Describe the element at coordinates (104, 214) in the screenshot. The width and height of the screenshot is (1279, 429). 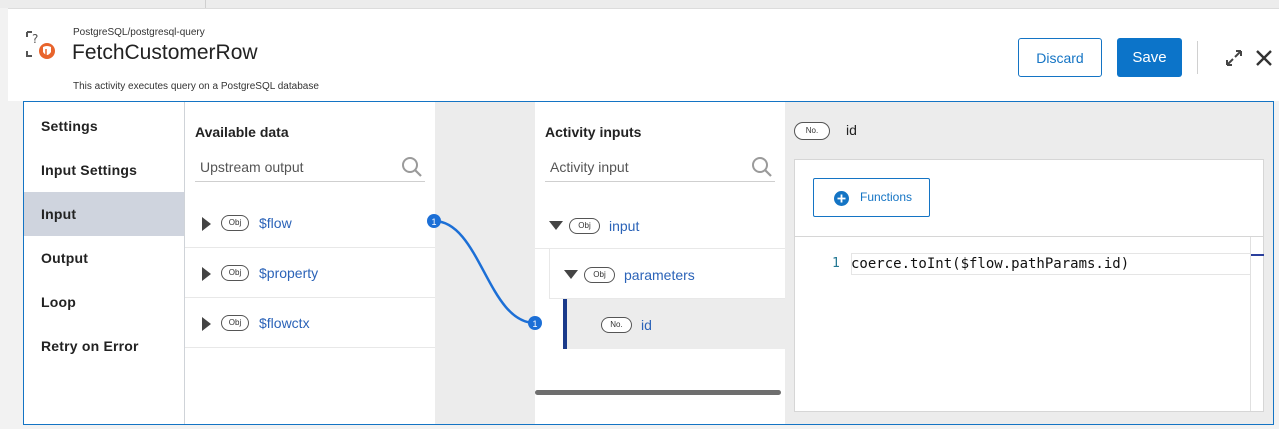
I see `nav-item-input: Input` at that location.